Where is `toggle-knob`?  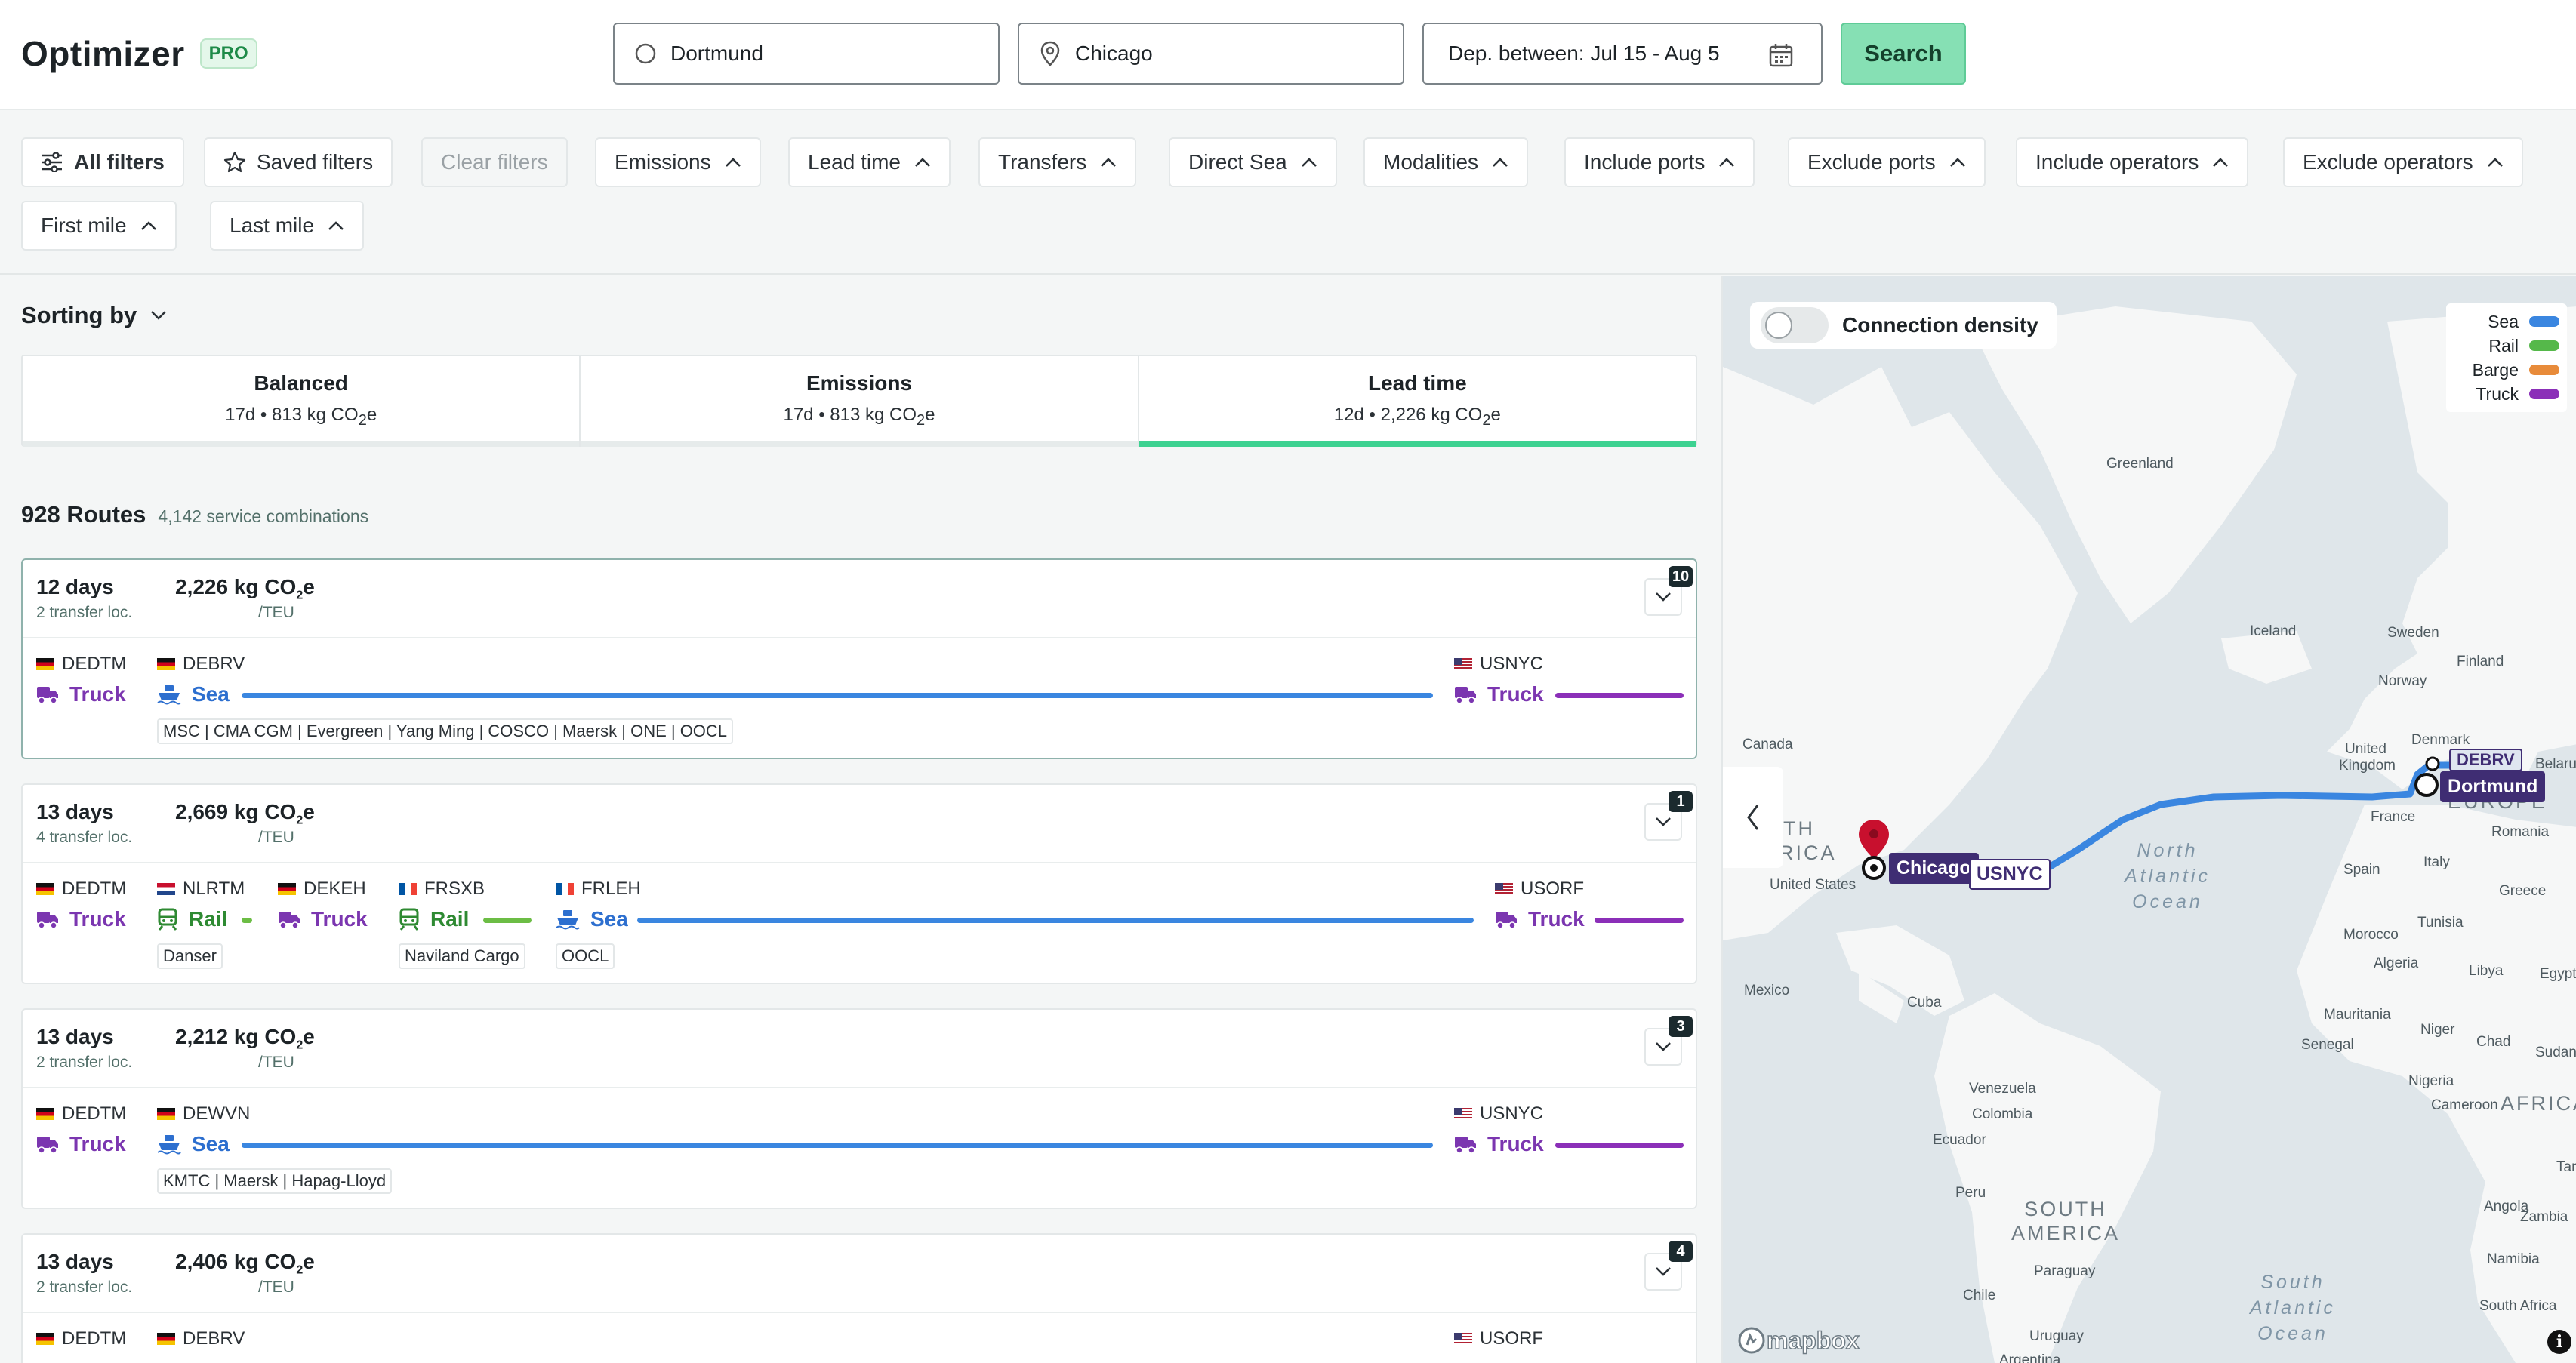 toggle-knob is located at coordinates (1778, 325).